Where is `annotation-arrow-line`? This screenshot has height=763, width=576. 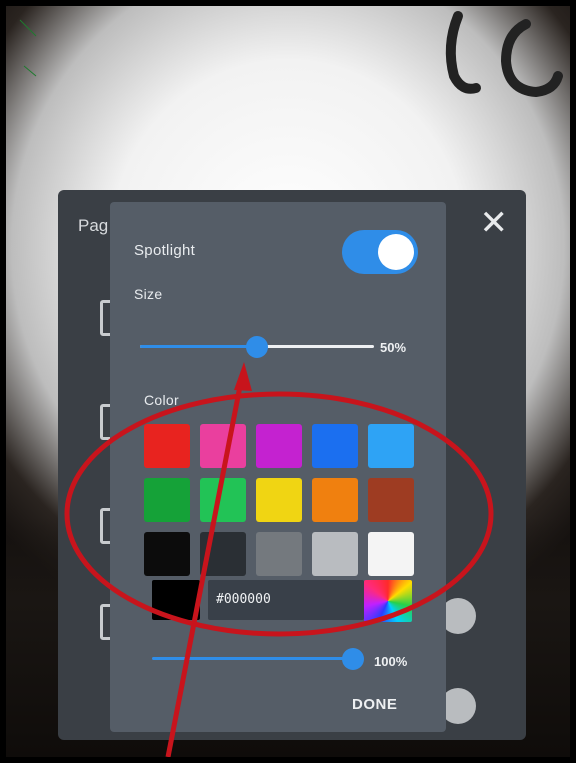
annotation-arrow-line is located at coordinates (205, 566).